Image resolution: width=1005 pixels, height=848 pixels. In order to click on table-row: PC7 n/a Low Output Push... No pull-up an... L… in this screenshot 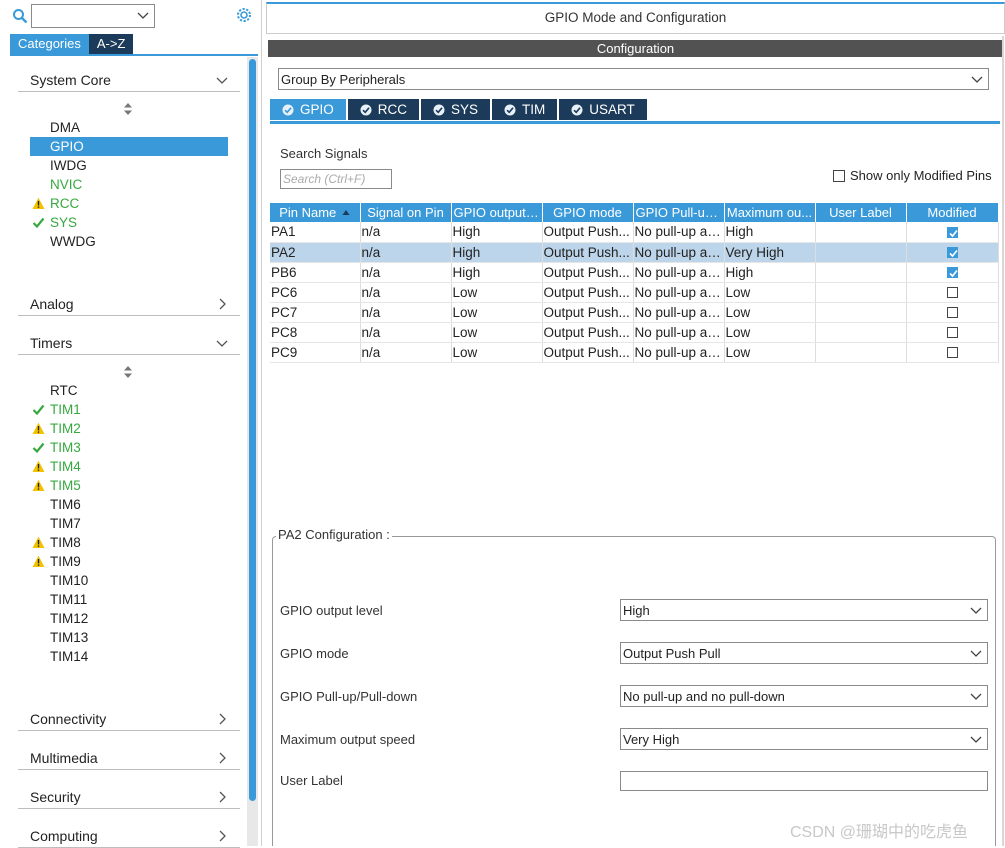, I will do `click(634, 312)`.